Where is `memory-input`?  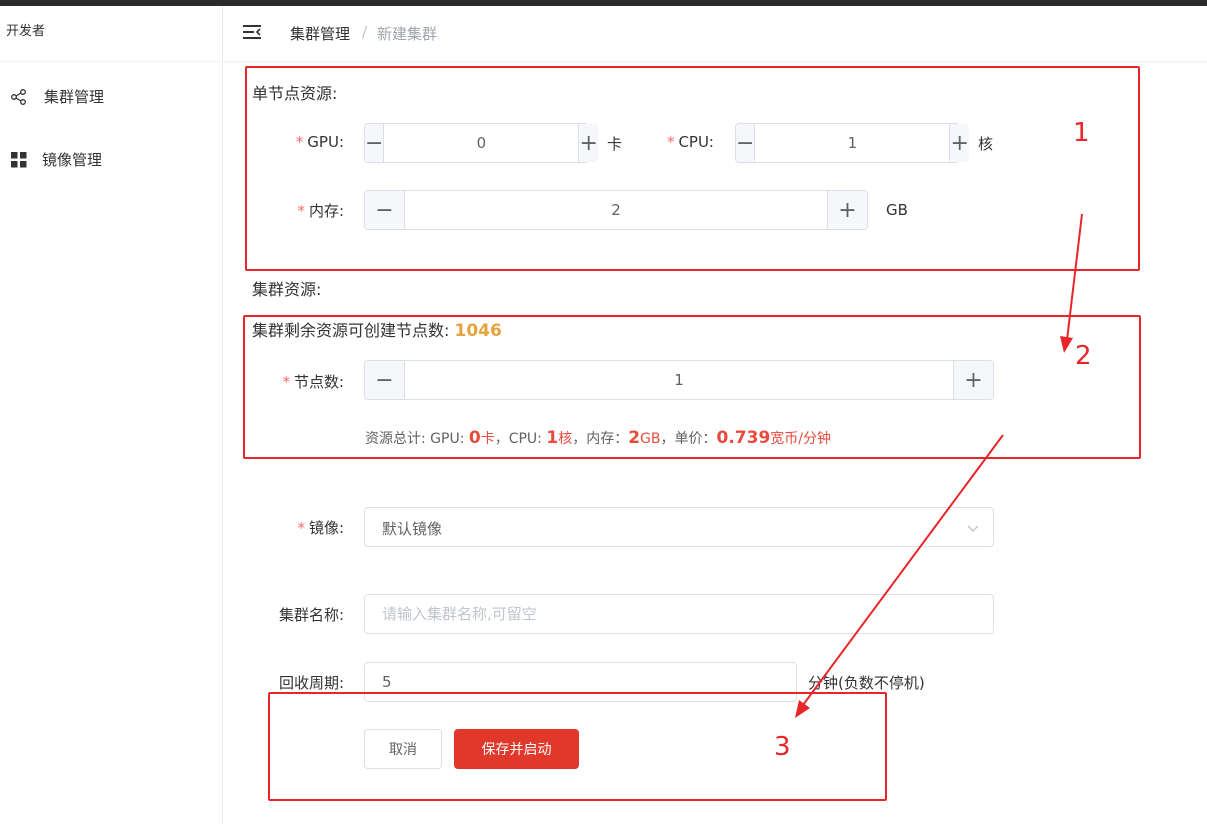 memory-input is located at coordinates (616, 210).